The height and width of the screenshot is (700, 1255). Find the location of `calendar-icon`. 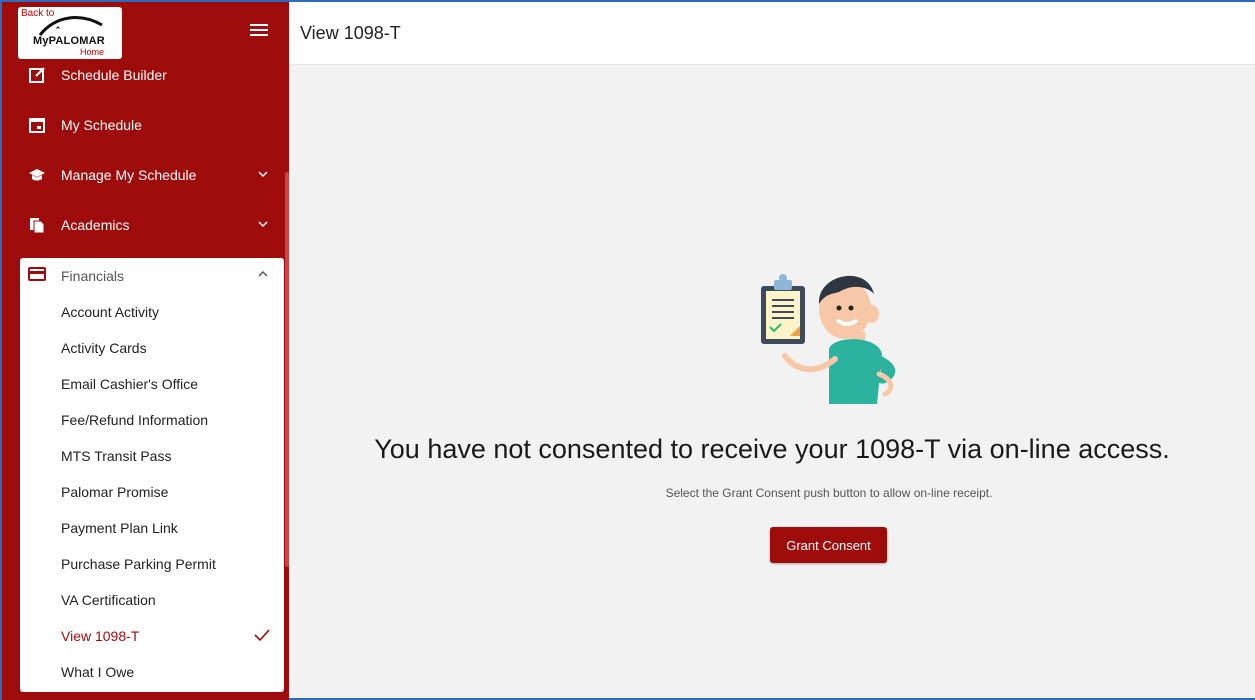

calendar-icon is located at coordinates (37, 125).